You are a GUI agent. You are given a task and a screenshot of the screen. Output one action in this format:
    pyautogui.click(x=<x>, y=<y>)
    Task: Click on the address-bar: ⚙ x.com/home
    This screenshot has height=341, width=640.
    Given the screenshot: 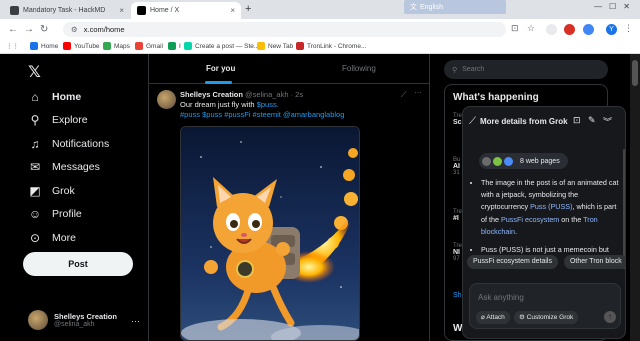 What is the action you would take?
    pyautogui.click(x=284, y=29)
    